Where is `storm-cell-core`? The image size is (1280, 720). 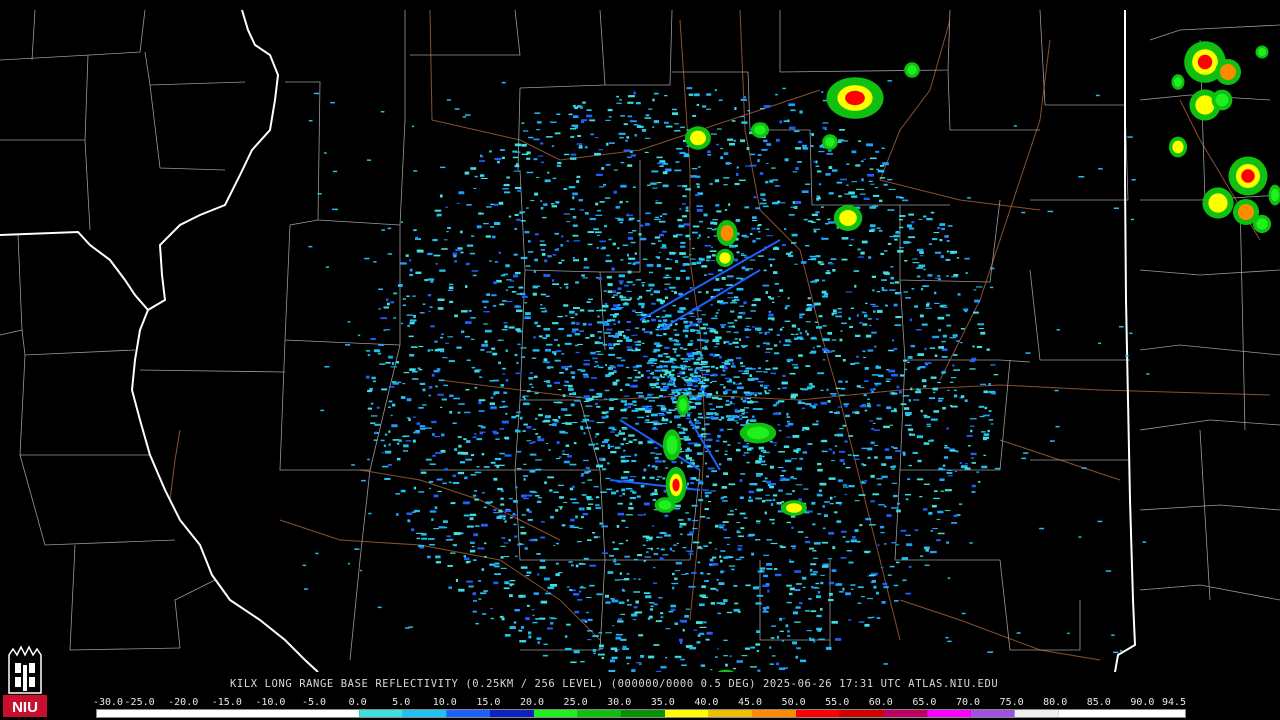 storm-cell-core is located at coordinates (1248, 176).